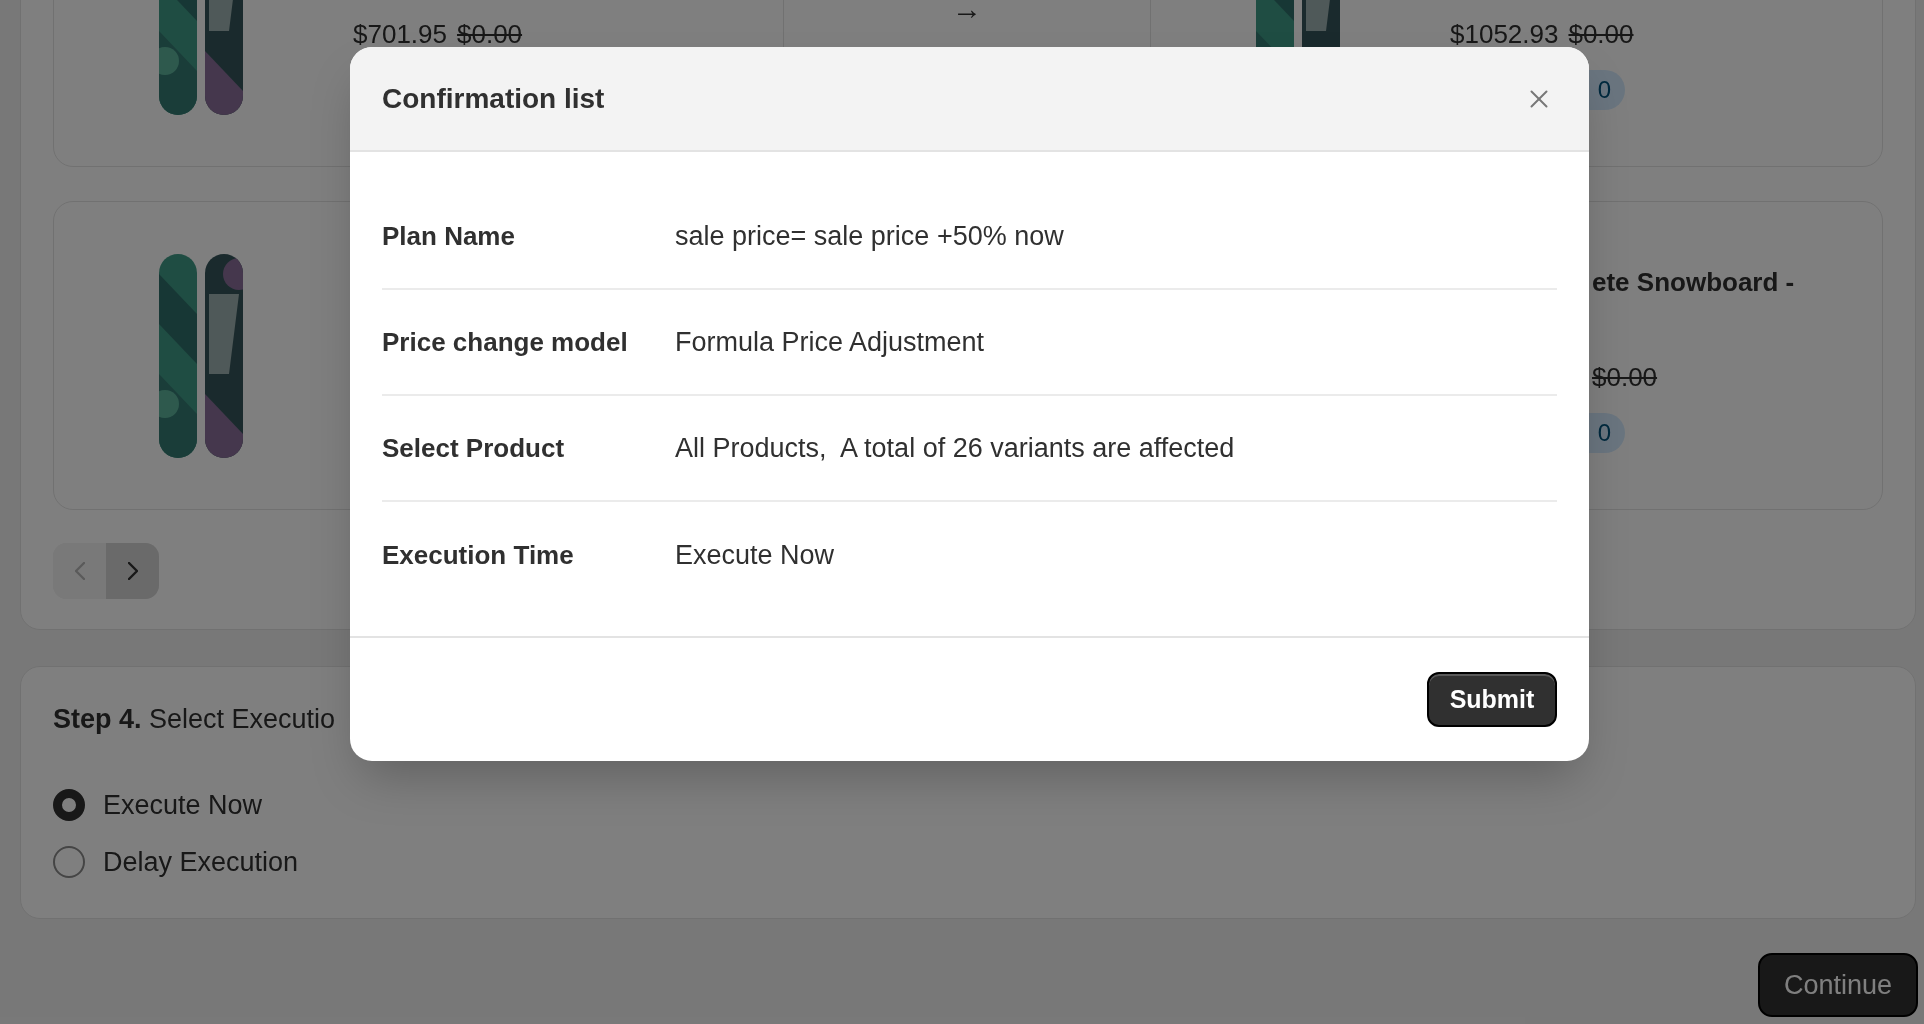 Image resolution: width=1924 pixels, height=1024 pixels. What do you see at coordinates (474, 448) in the screenshot?
I see `field-label: Select Product` at bounding box center [474, 448].